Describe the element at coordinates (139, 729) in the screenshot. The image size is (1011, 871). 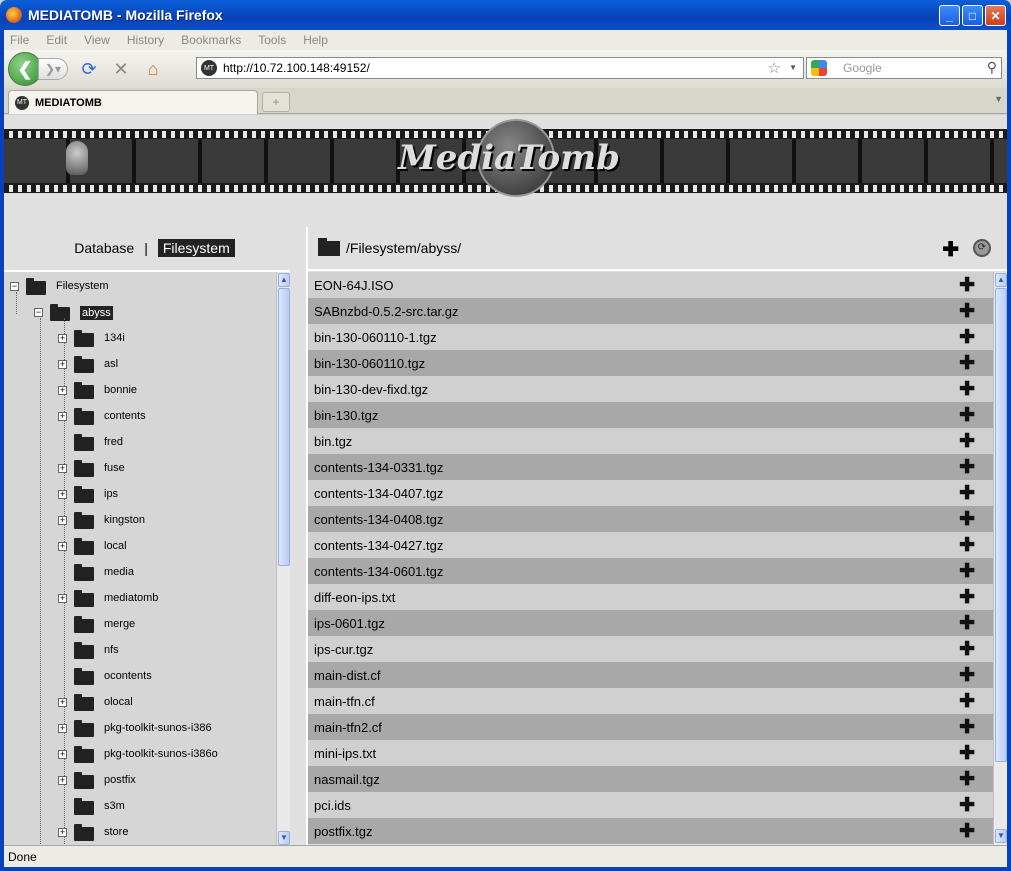
I see `tree-node: + pkg-toolkit-sunos-i386` at that location.